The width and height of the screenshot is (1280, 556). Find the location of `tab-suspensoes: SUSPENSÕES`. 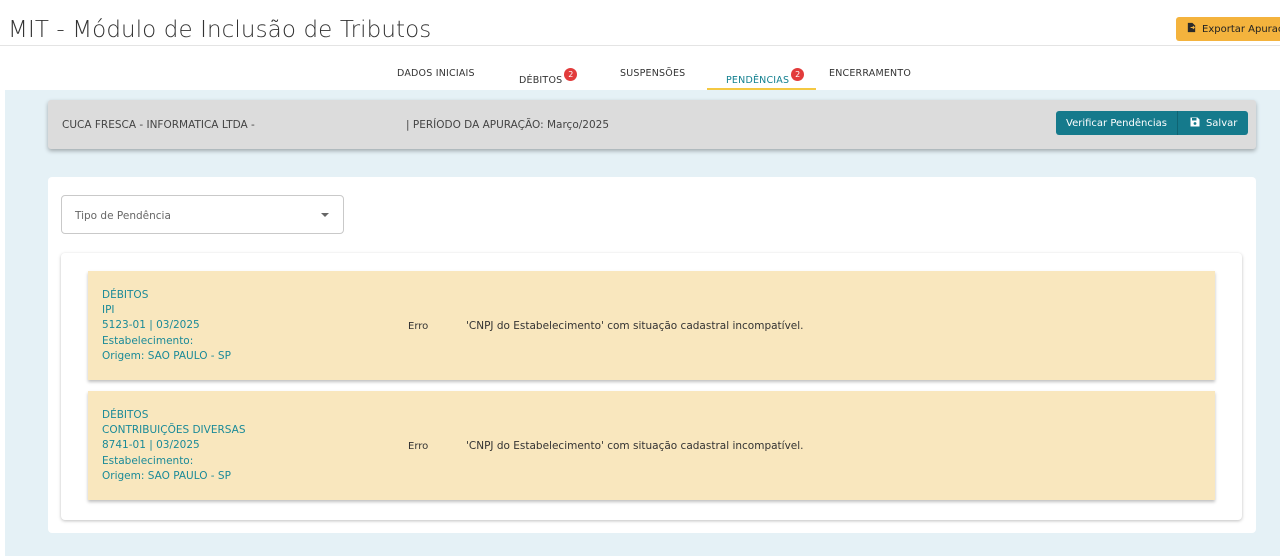

tab-suspensoes: SUSPENSÕES is located at coordinates (652, 75).